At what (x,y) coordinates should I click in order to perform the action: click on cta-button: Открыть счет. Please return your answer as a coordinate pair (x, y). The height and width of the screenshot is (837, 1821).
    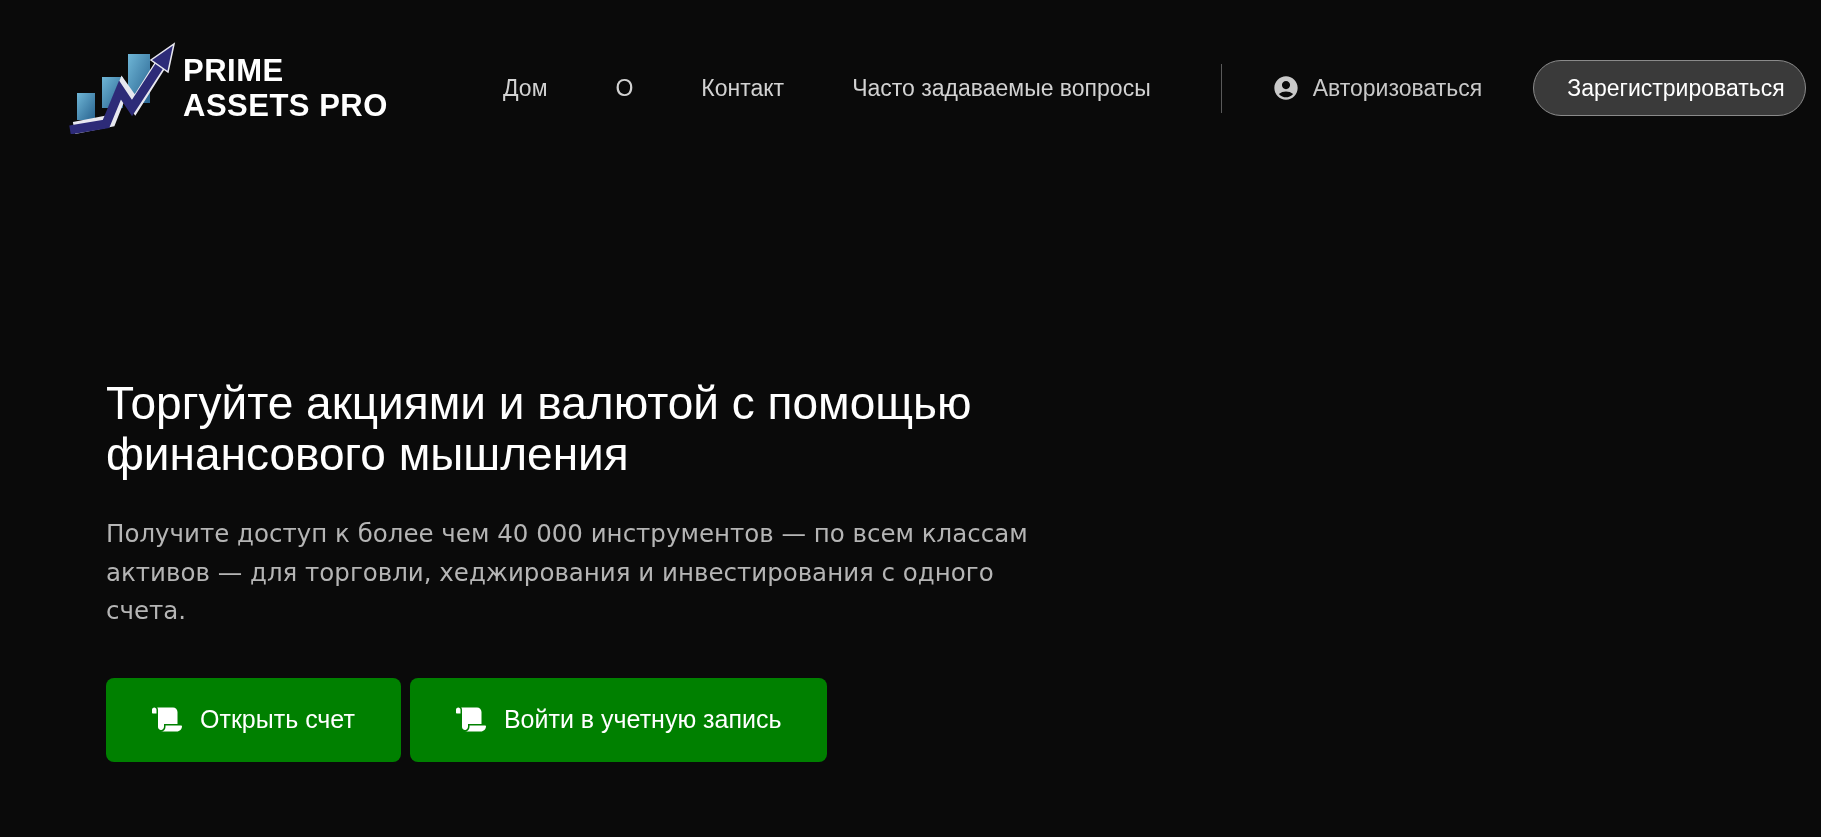
    Looking at the image, I should click on (253, 719).